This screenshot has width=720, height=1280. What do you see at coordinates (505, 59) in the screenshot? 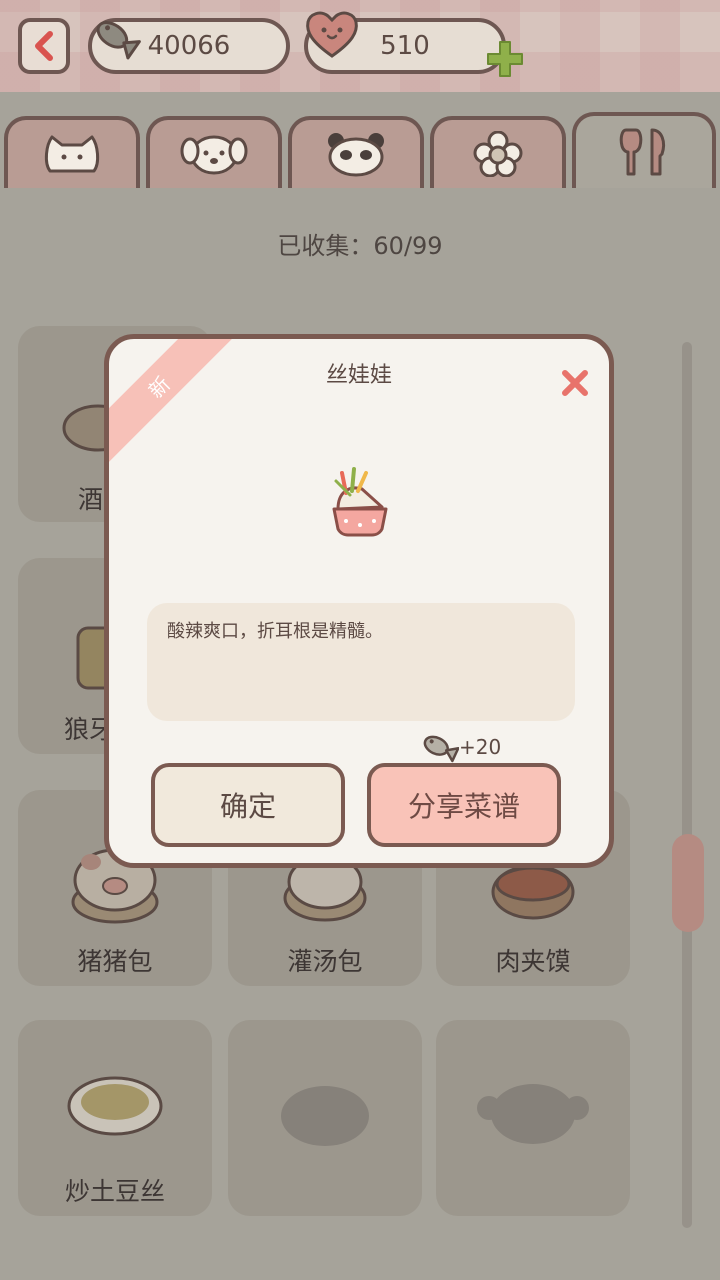
I see `add-hearts-button` at bounding box center [505, 59].